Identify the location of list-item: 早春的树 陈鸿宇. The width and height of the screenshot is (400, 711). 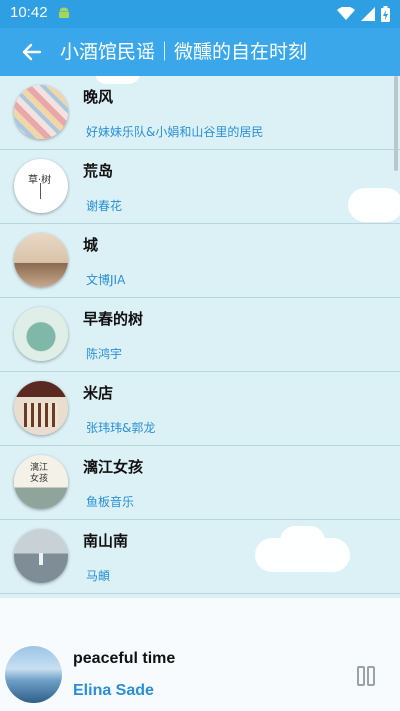
(200, 335).